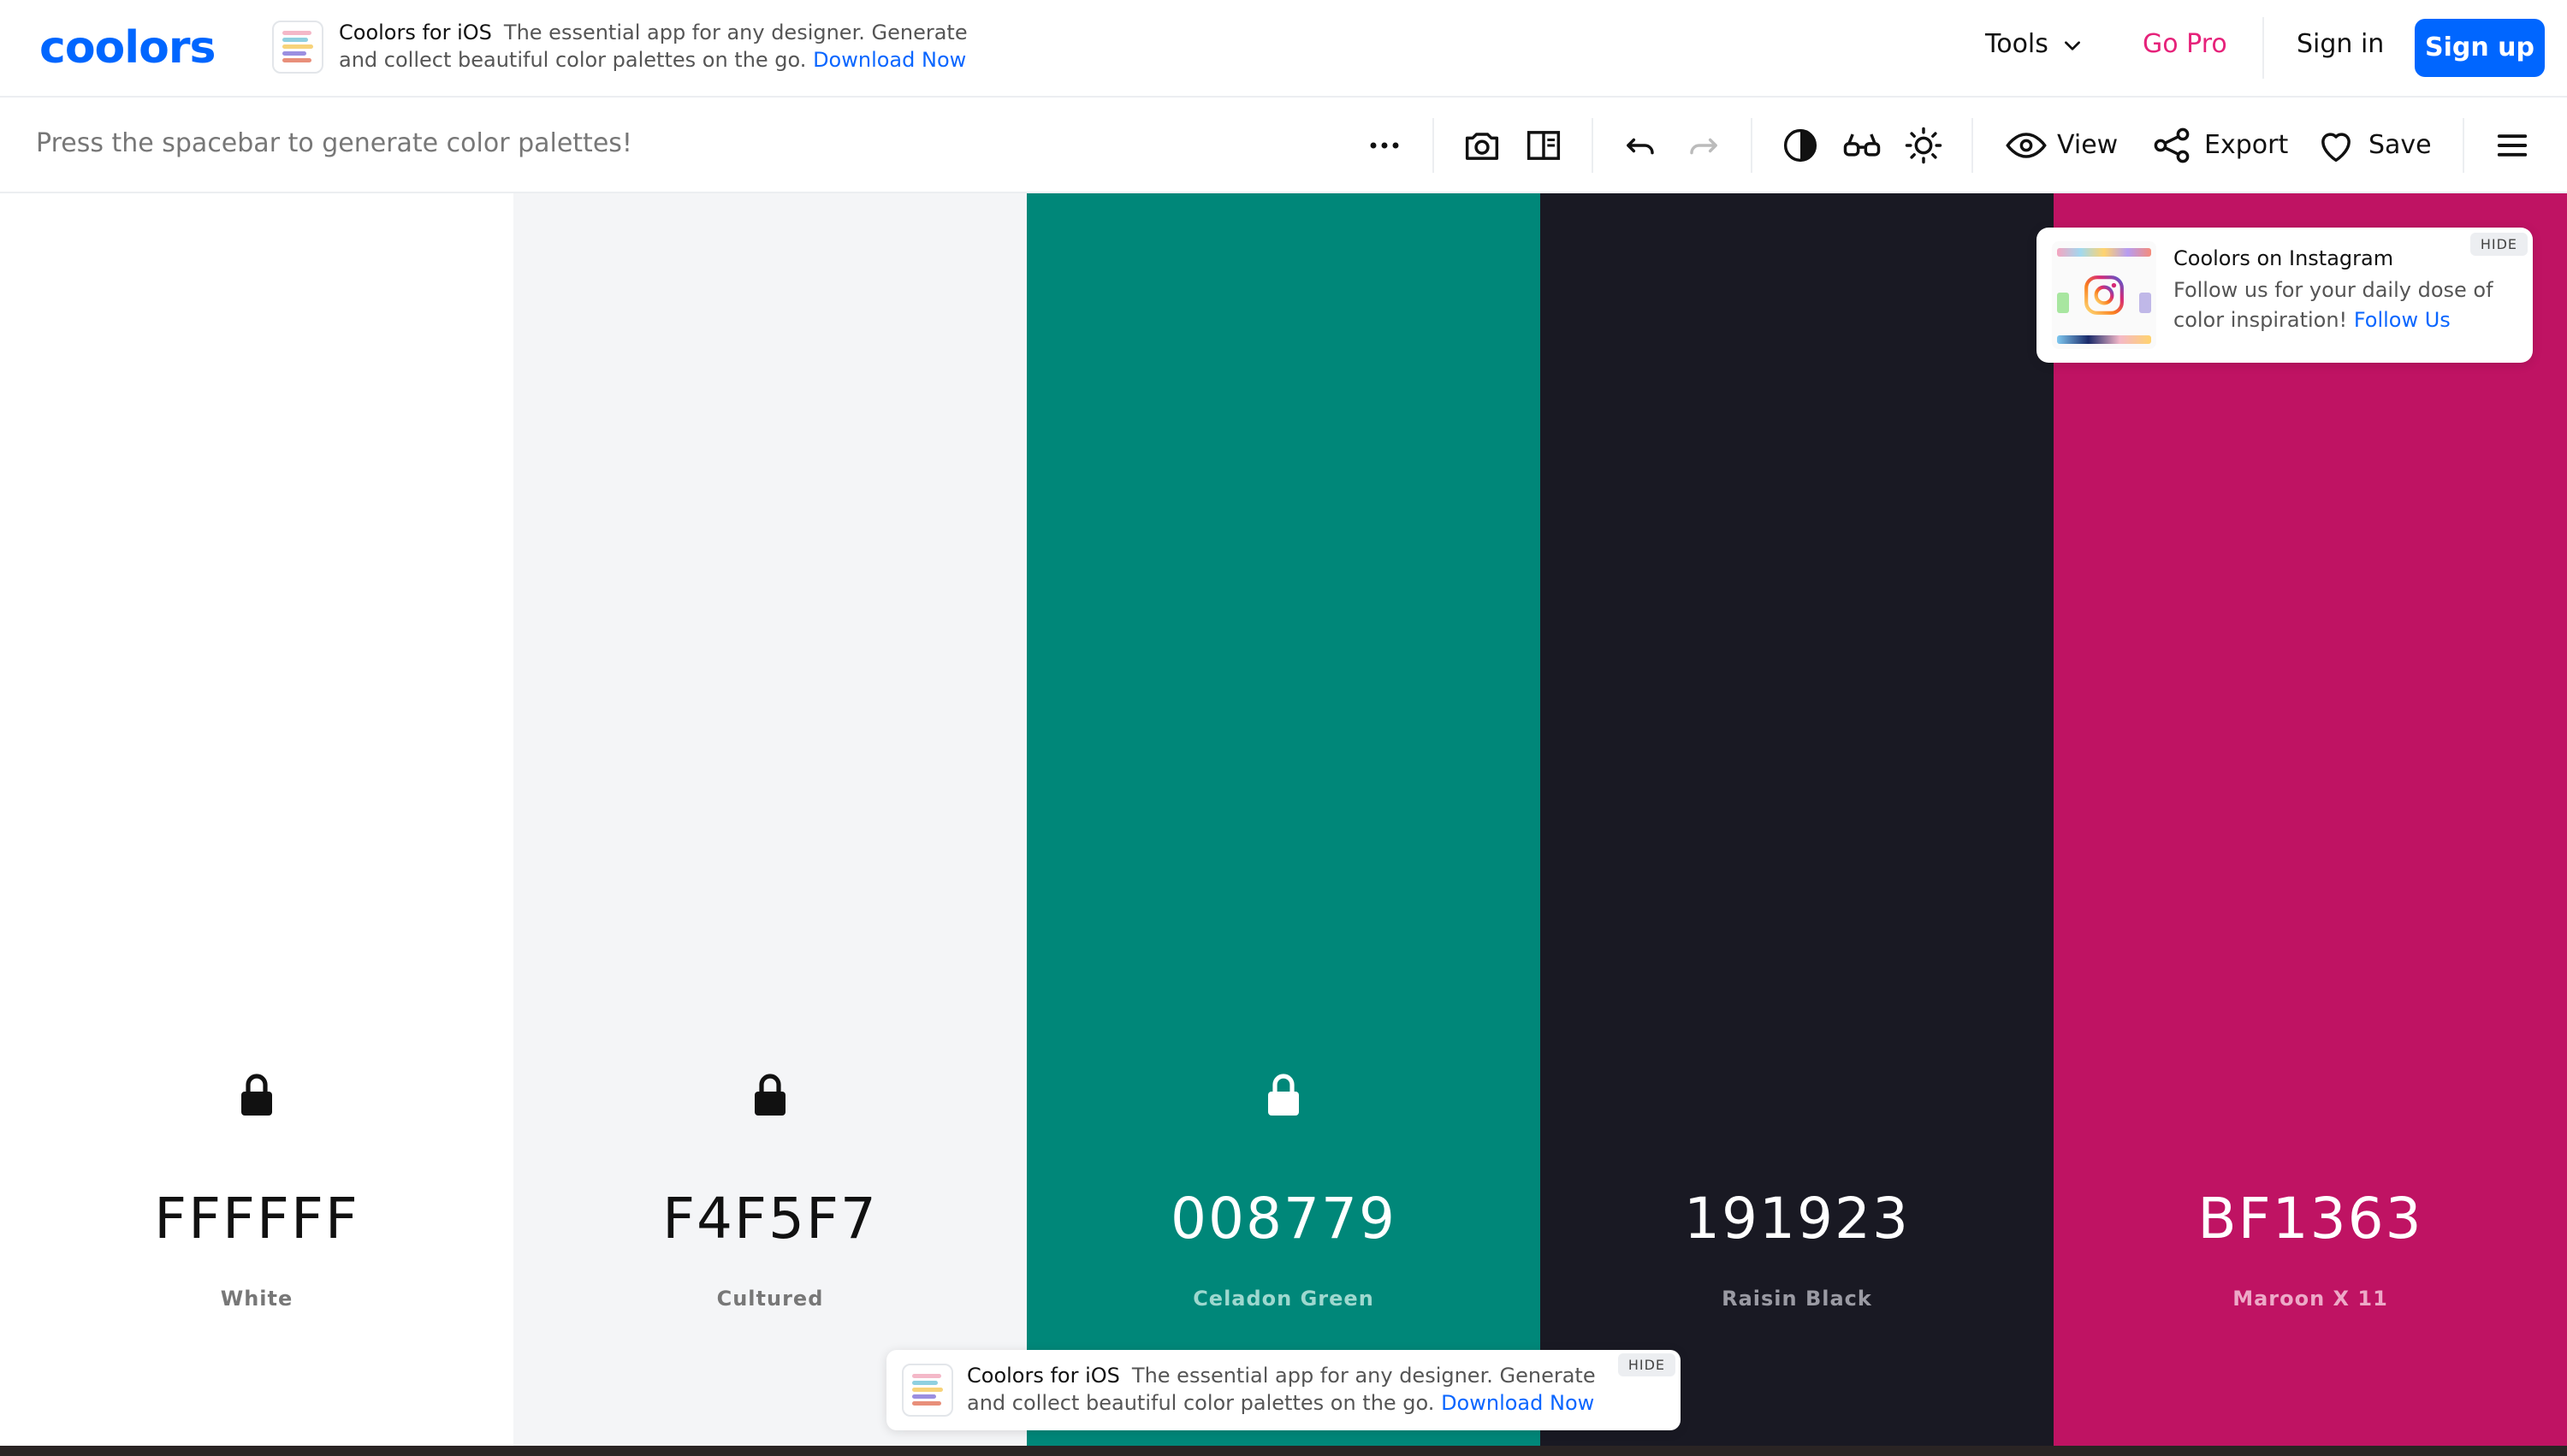 This screenshot has height=1456, width=2567. What do you see at coordinates (2017, 44) in the screenshot?
I see `tools-label: Tools` at bounding box center [2017, 44].